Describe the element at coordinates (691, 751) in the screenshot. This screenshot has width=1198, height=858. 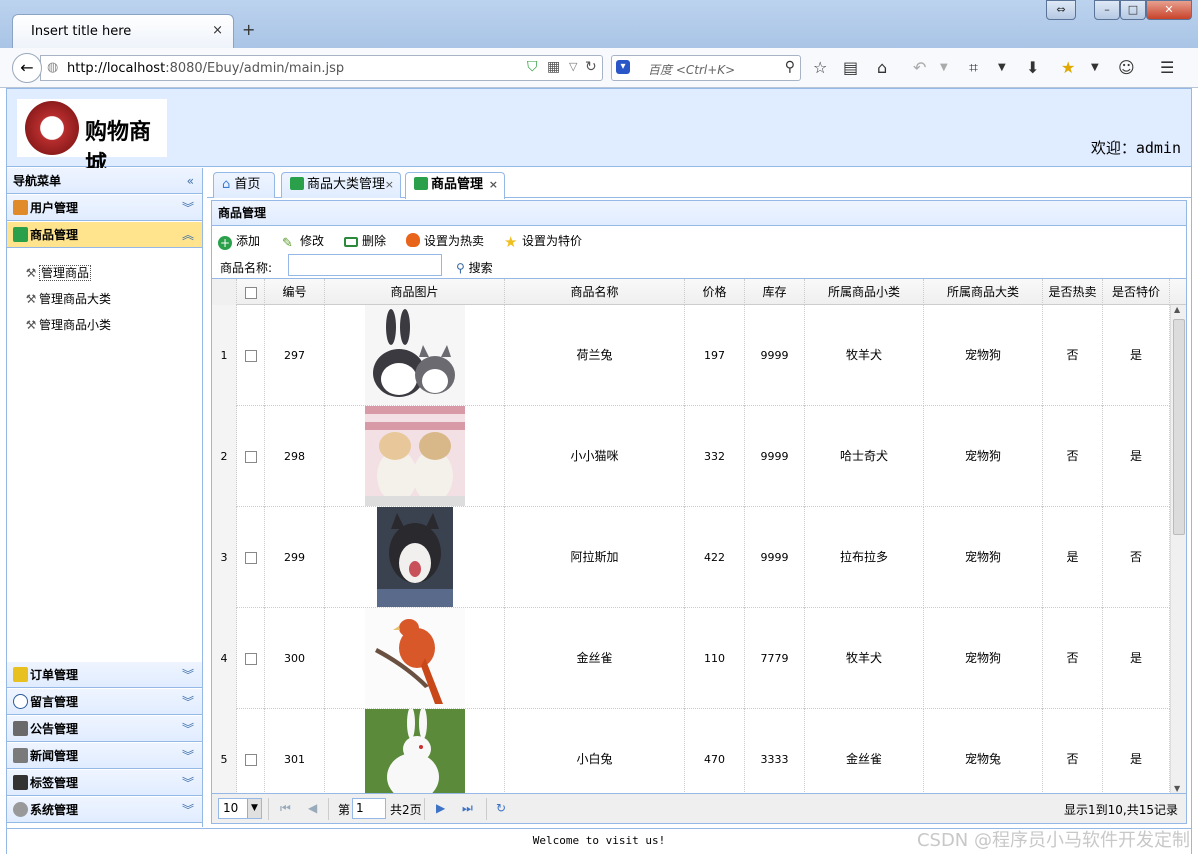
I see `table-row: 5 301 小白兔 470 3333 金丝雀 宠物兔 否 是` at that location.